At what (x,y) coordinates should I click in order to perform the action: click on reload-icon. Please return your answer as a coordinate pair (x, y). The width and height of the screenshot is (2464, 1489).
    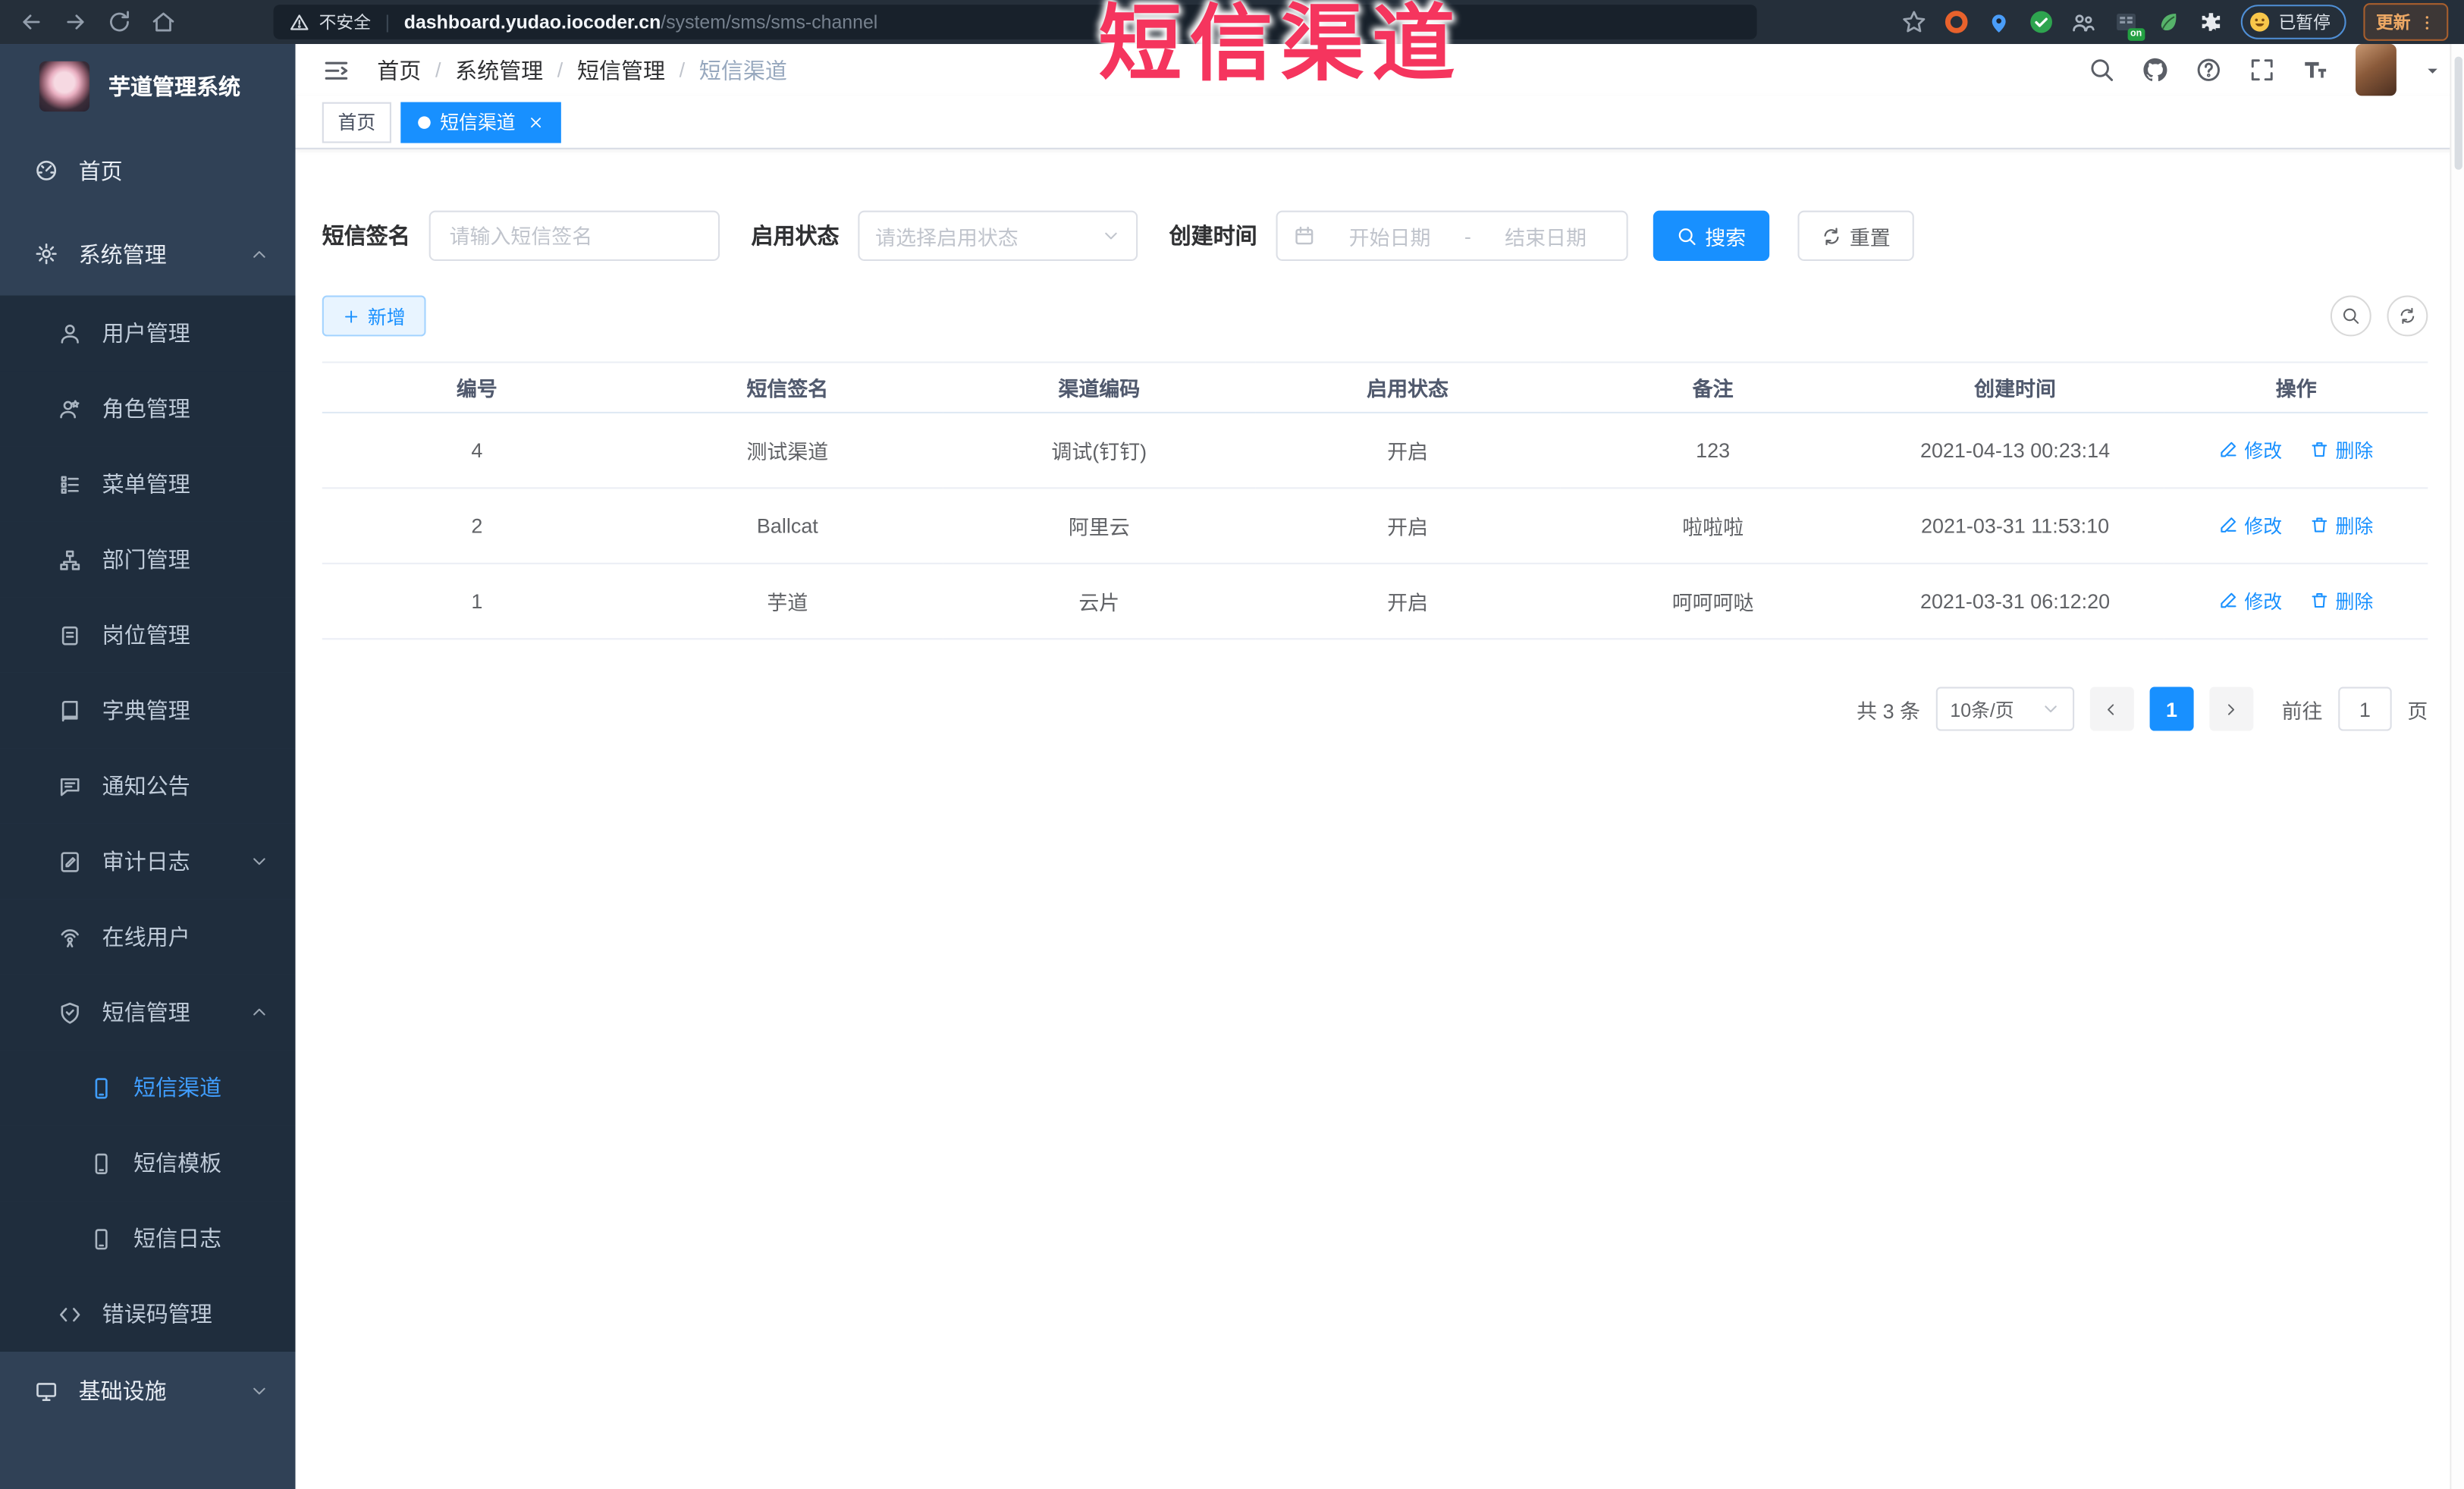
    Looking at the image, I should click on (119, 21).